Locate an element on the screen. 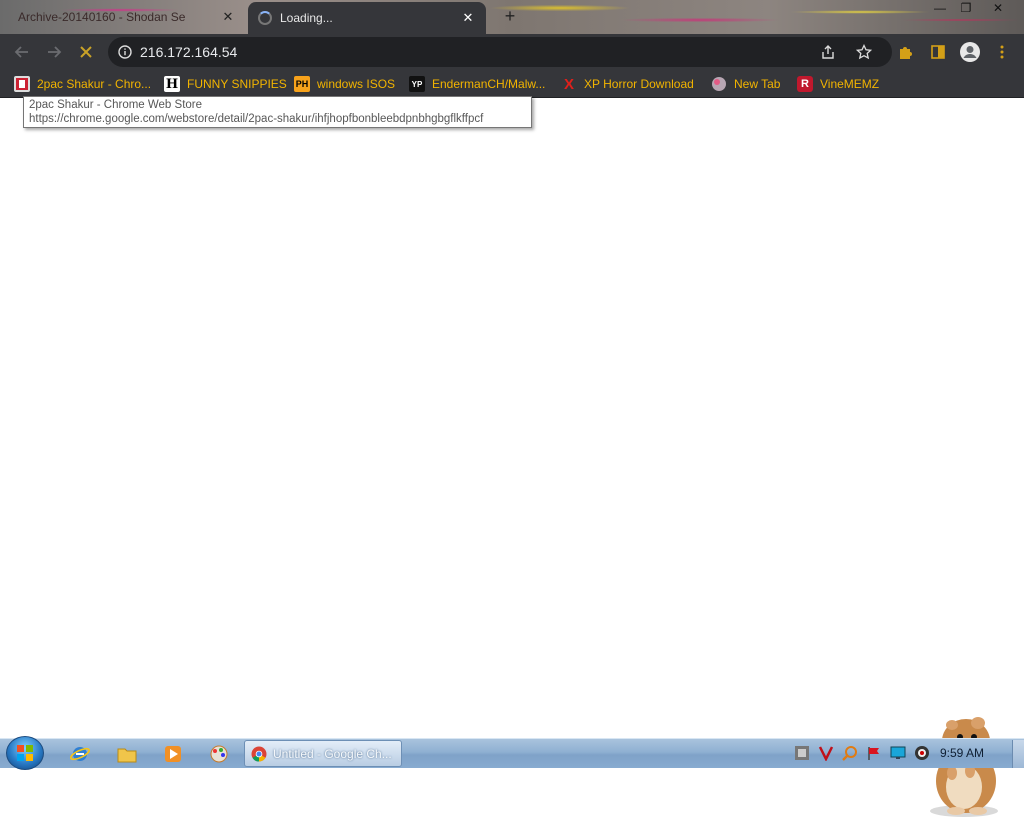 The height and width of the screenshot is (819, 1024). back-button is located at coordinates (22, 52).